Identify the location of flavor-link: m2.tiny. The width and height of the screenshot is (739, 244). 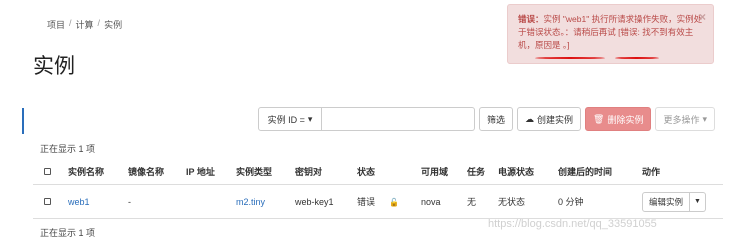
(265, 202).